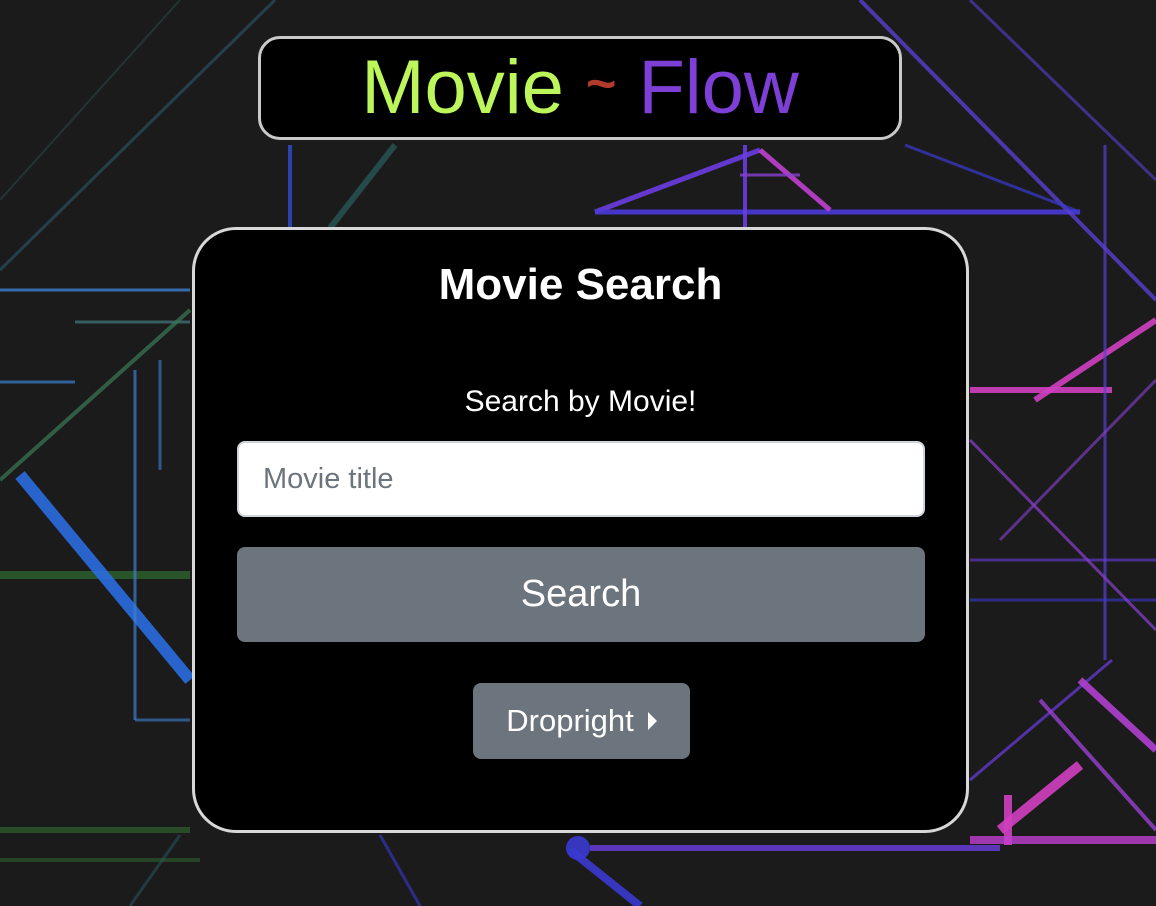 The height and width of the screenshot is (906, 1156). Describe the element at coordinates (570, 720) in the screenshot. I see `dropright-label: Dropright` at that location.